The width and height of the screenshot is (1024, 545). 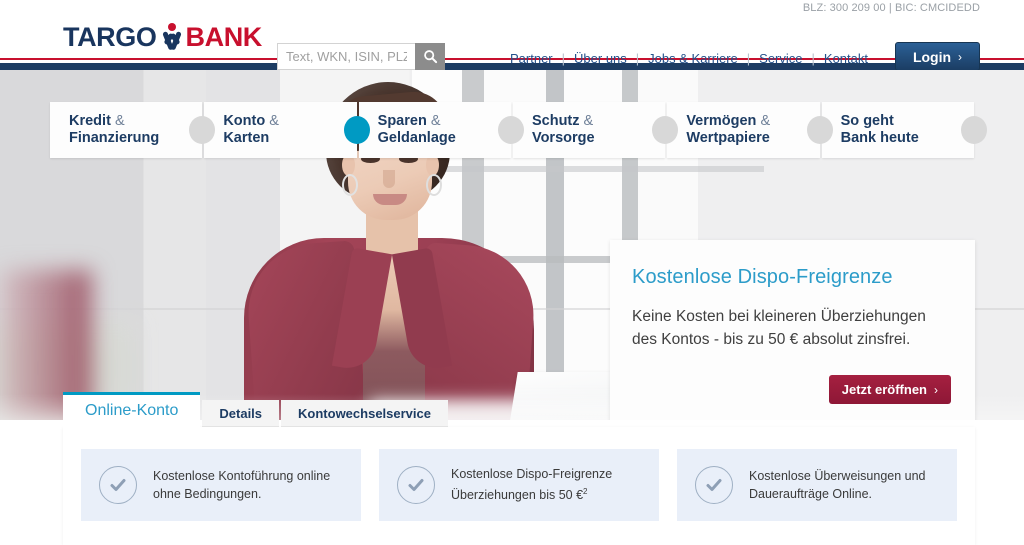 I want to click on nav-item-sparen-geldanlage: Sparen & Geldanlage, so click(x=441, y=130).